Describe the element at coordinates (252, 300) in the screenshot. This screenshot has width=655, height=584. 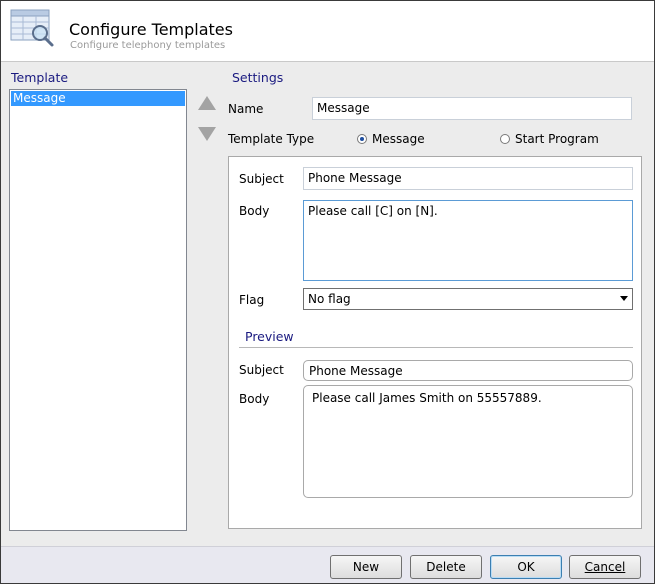
I see `flag-label: Flag` at that location.